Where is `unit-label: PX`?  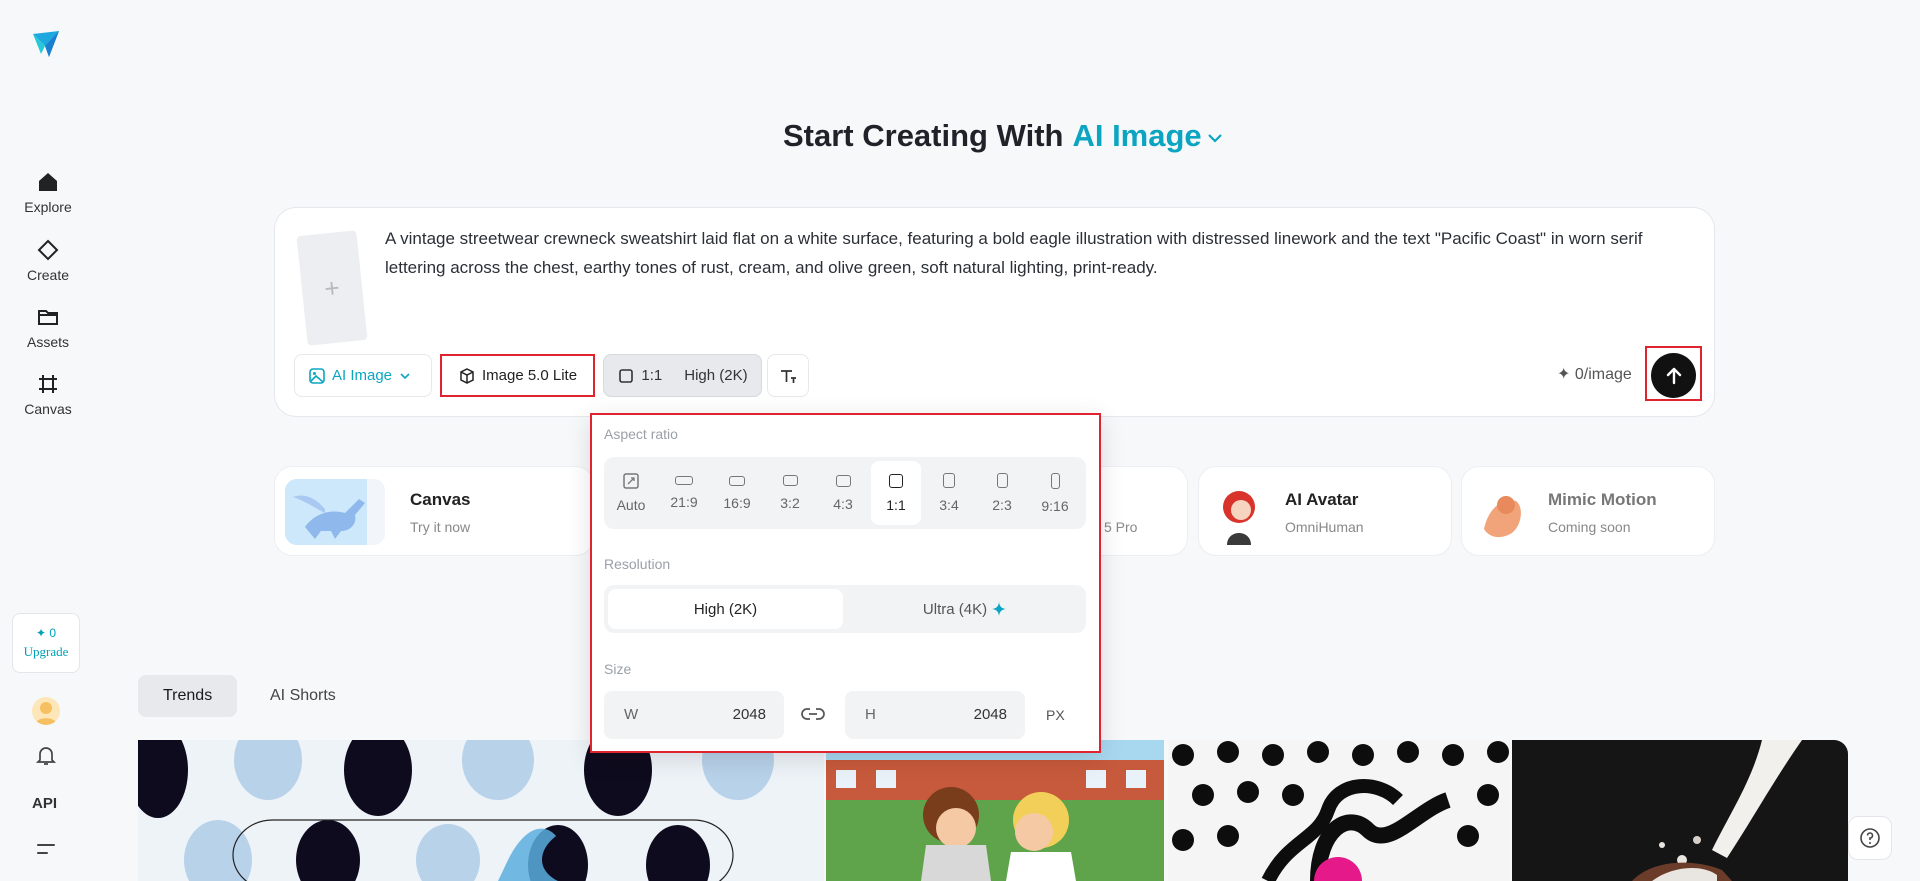
unit-label: PX is located at coordinates (1055, 715).